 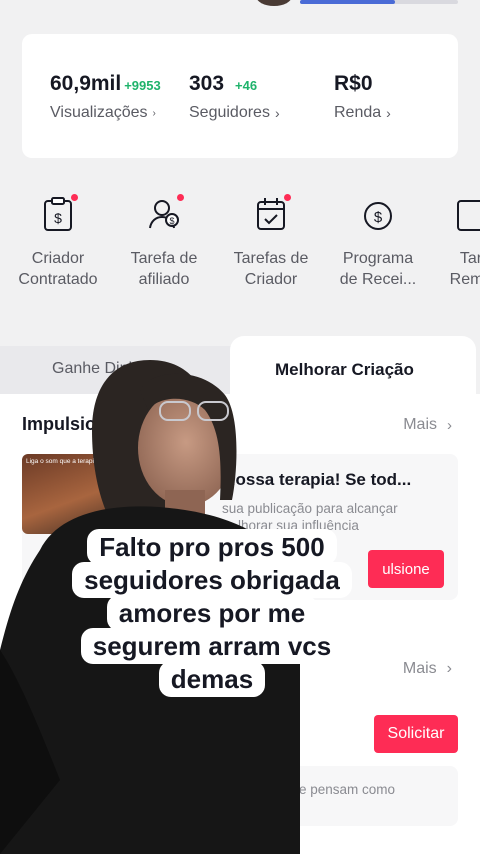 What do you see at coordinates (344, 369) in the screenshot?
I see `tab-label: Melhorar Criação` at bounding box center [344, 369].